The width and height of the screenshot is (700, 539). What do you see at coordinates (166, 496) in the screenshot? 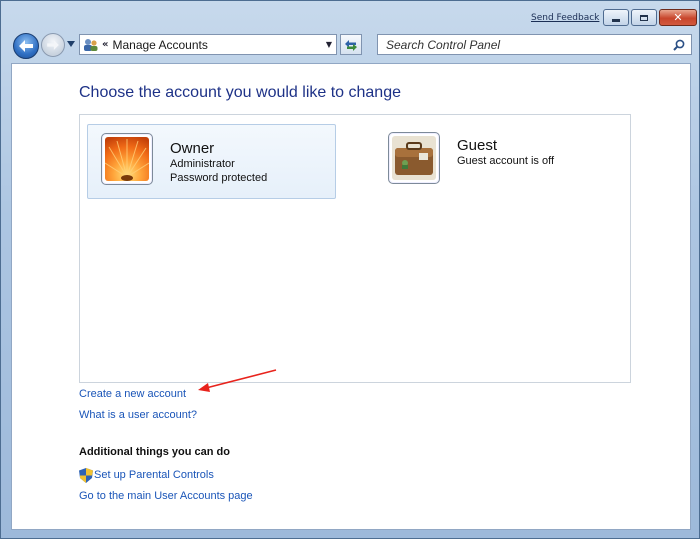
I see `main-user-accounts-link: Go to the main User Accounts page` at bounding box center [166, 496].